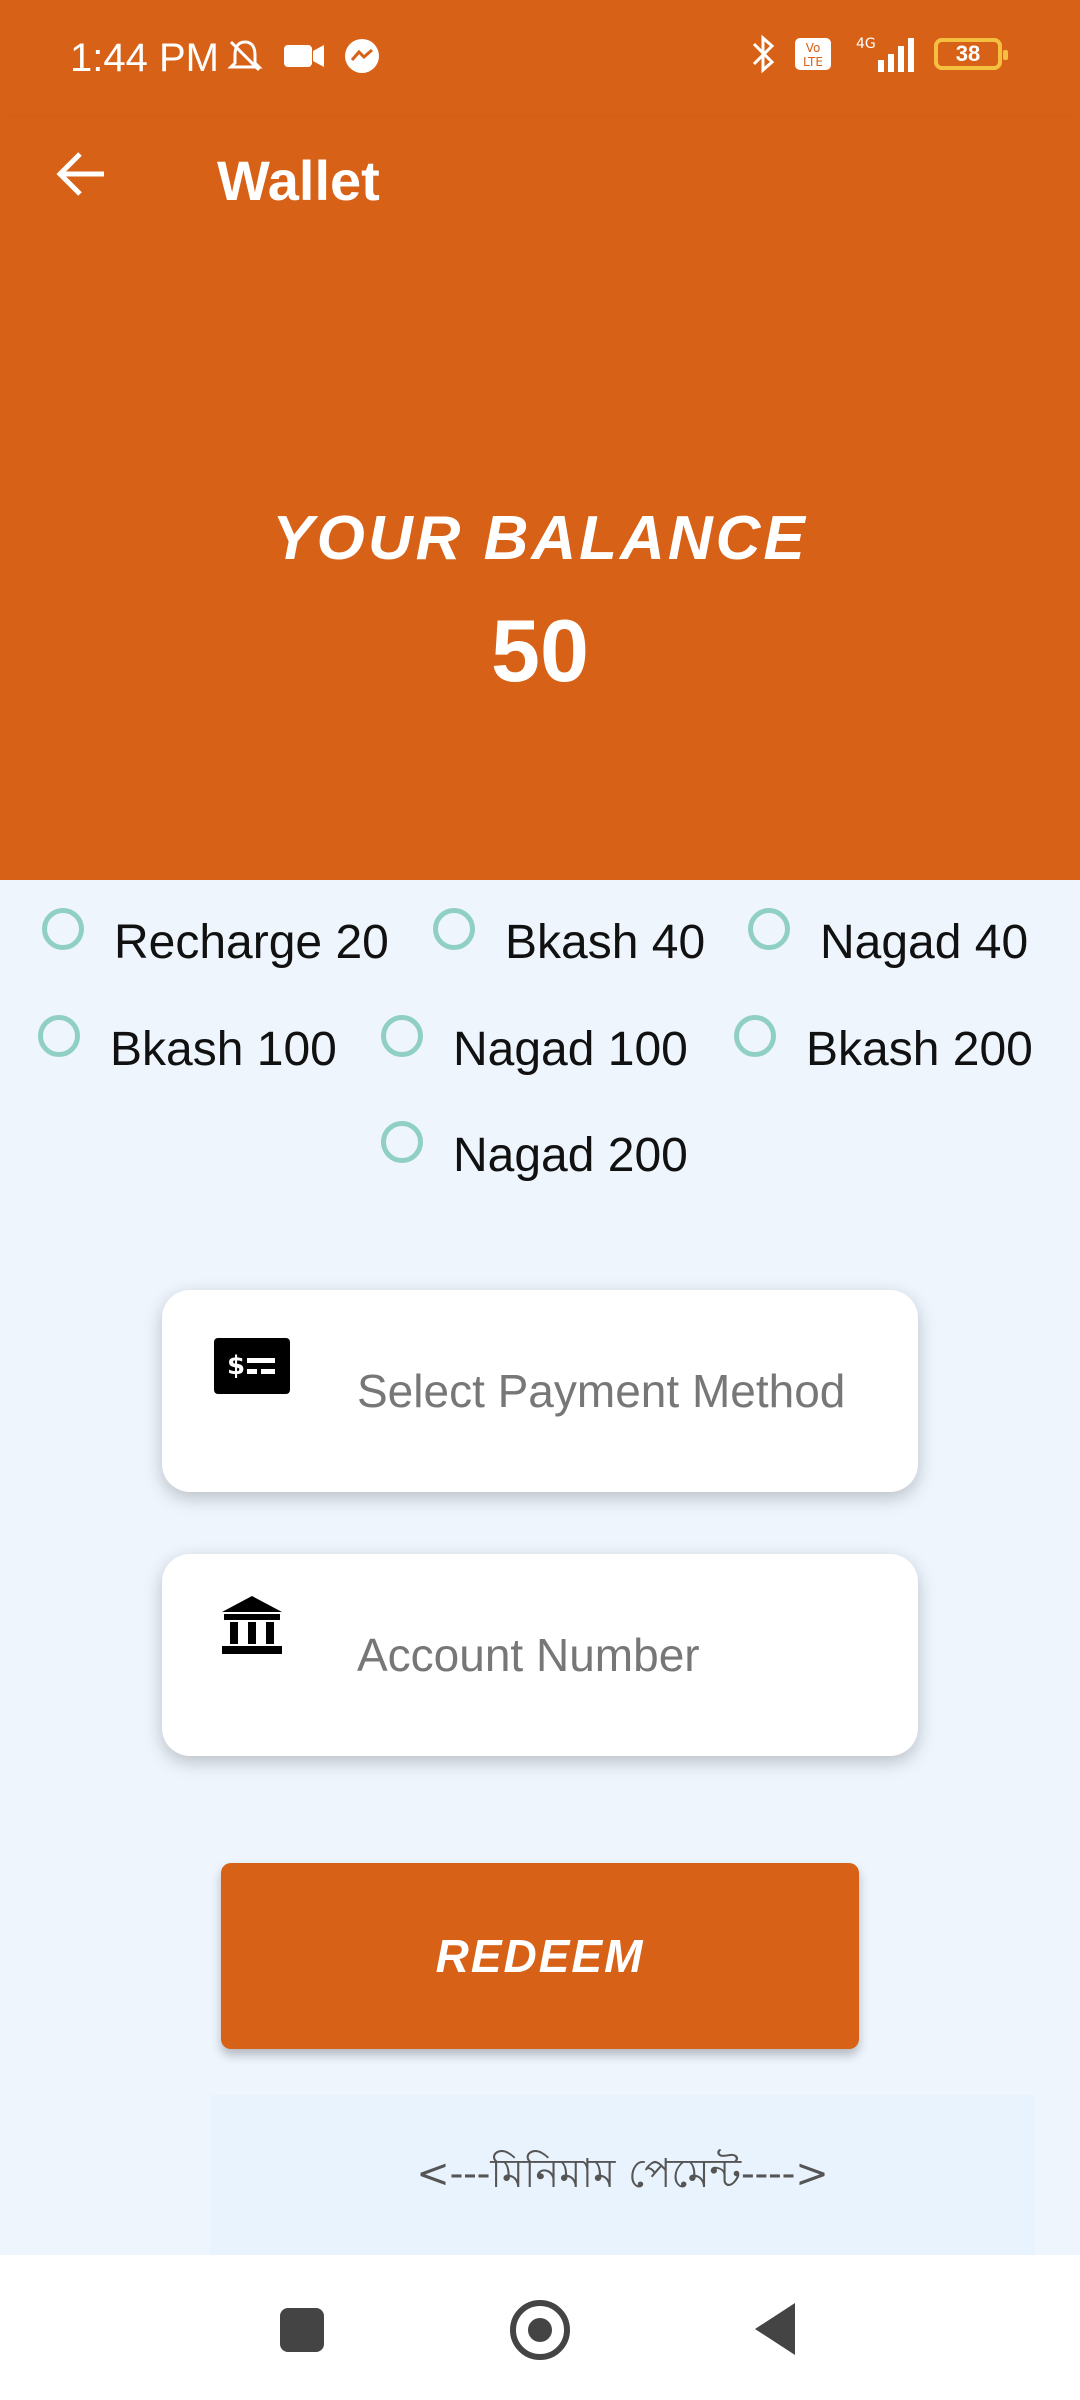 The image size is (1080, 2400). I want to click on video-camera-icon, so click(304, 56).